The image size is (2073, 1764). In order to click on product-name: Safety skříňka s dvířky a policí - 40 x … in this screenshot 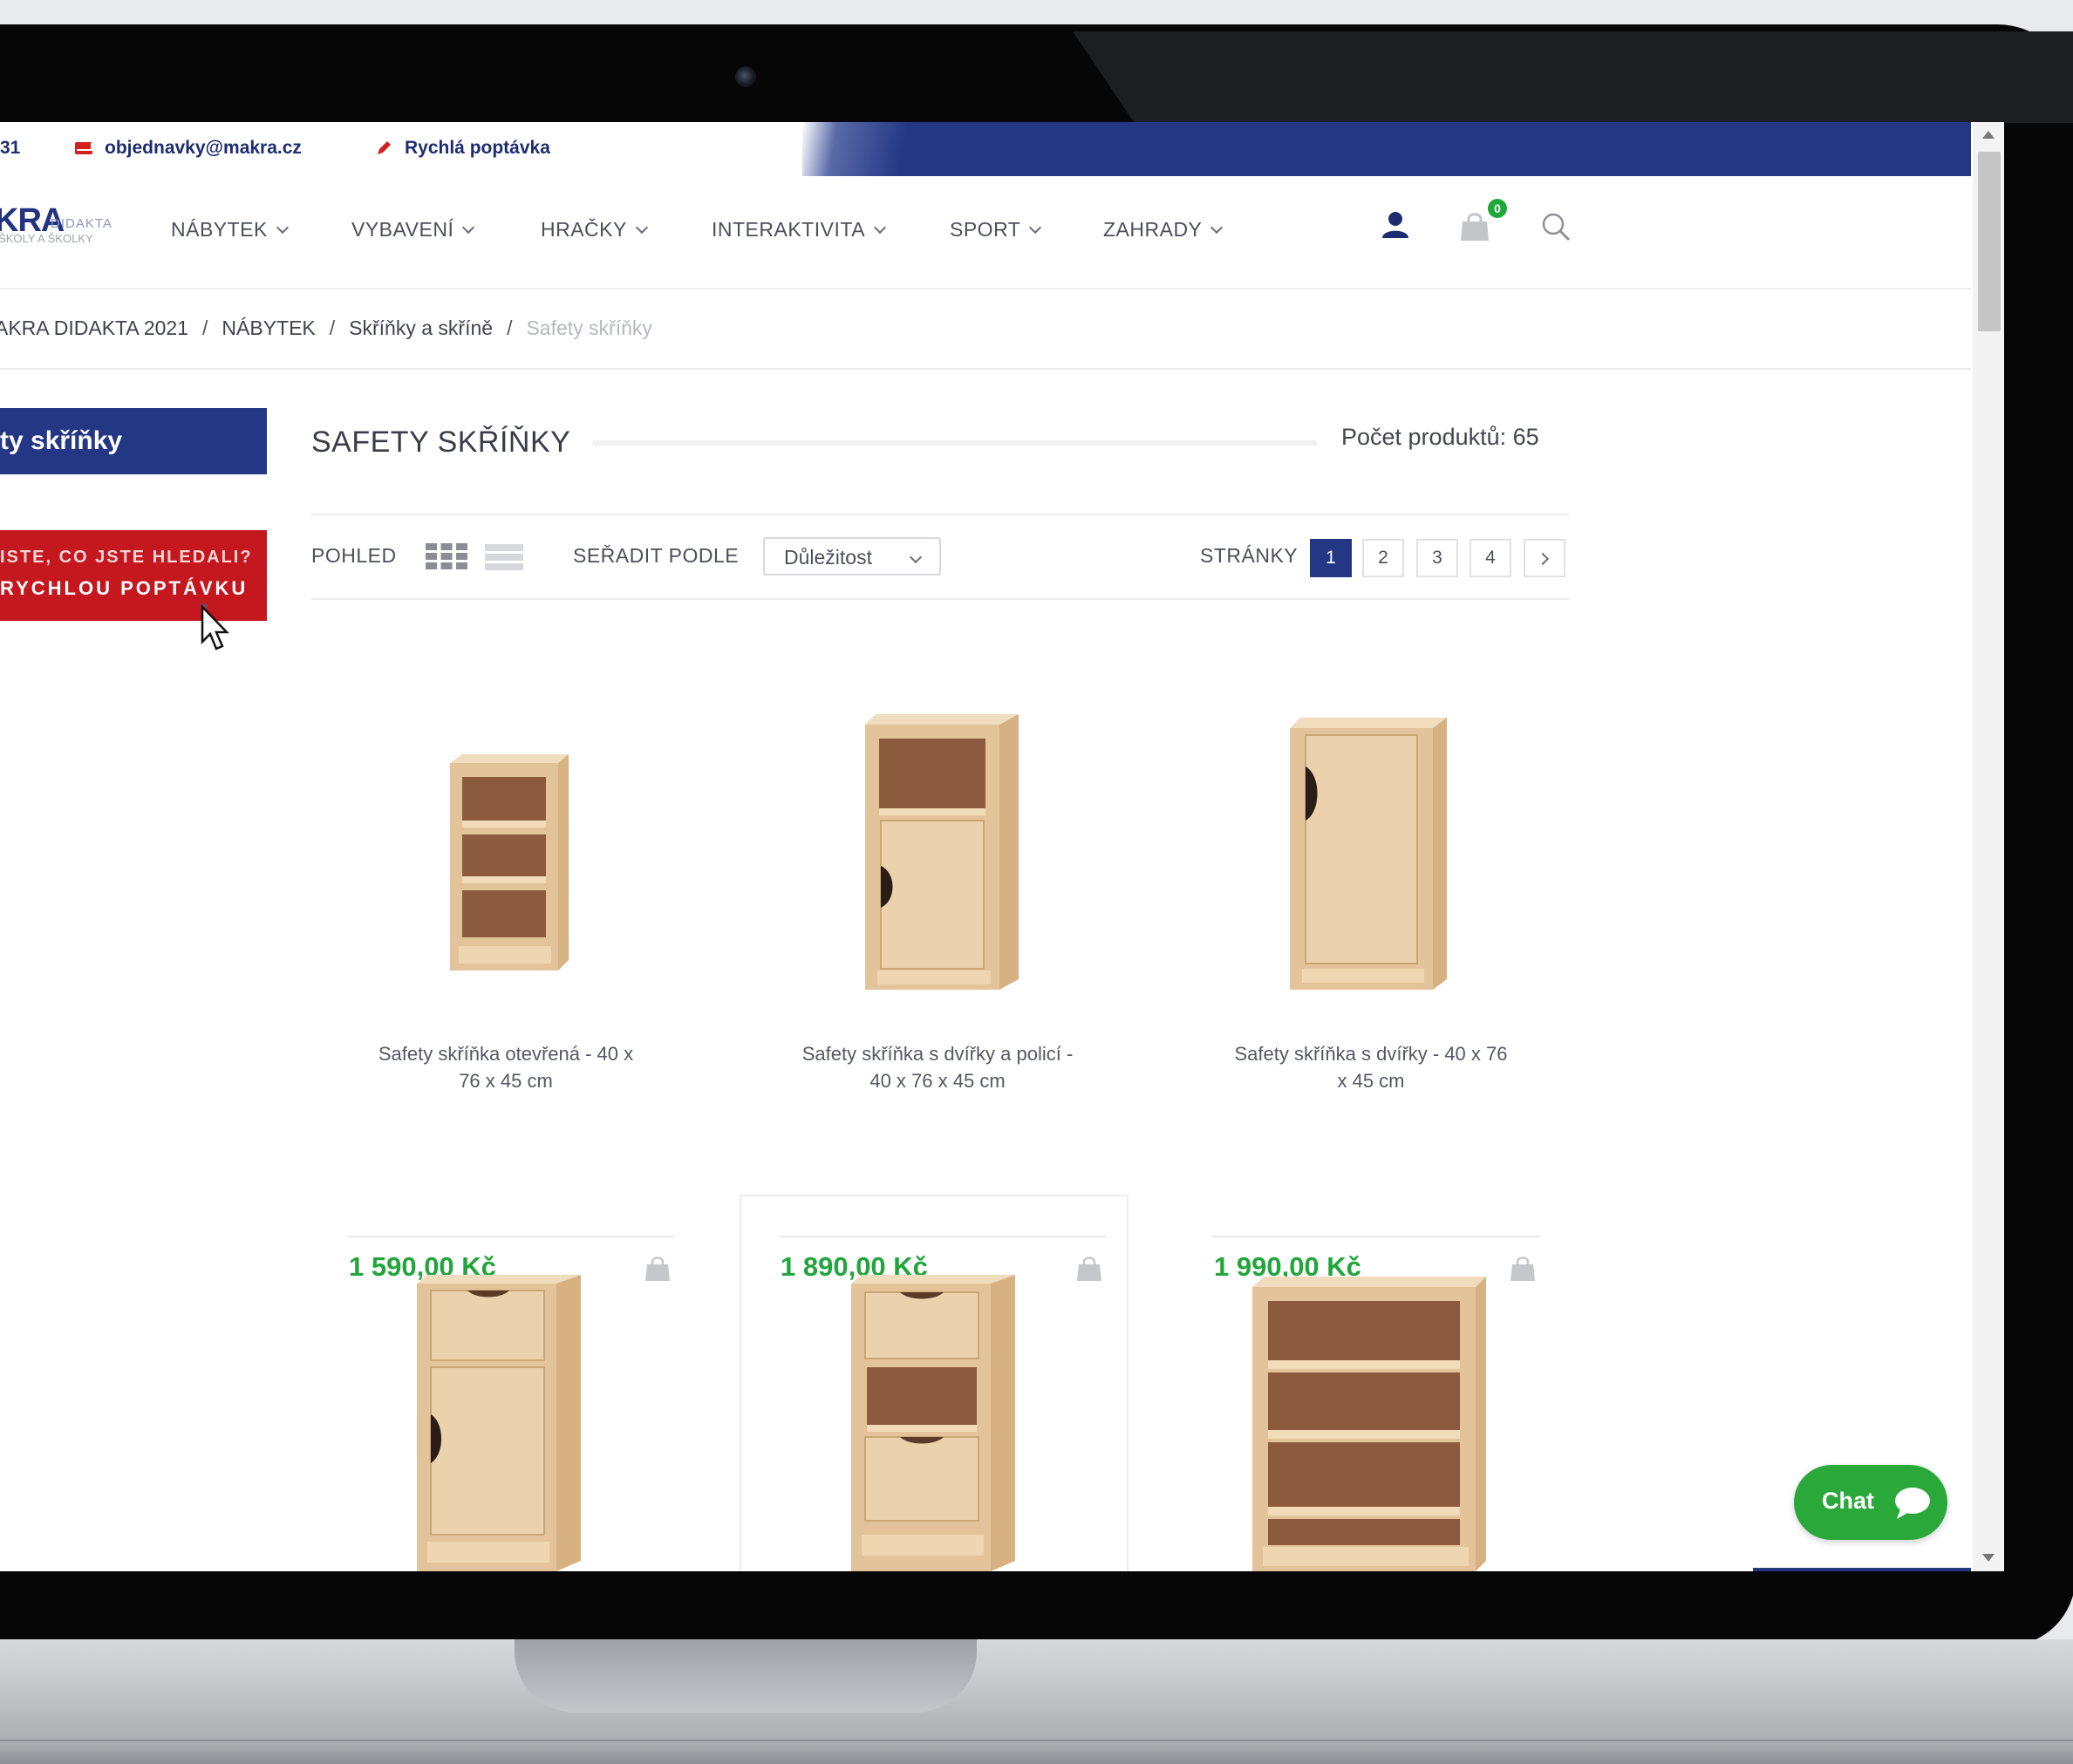, I will do `click(937, 1067)`.